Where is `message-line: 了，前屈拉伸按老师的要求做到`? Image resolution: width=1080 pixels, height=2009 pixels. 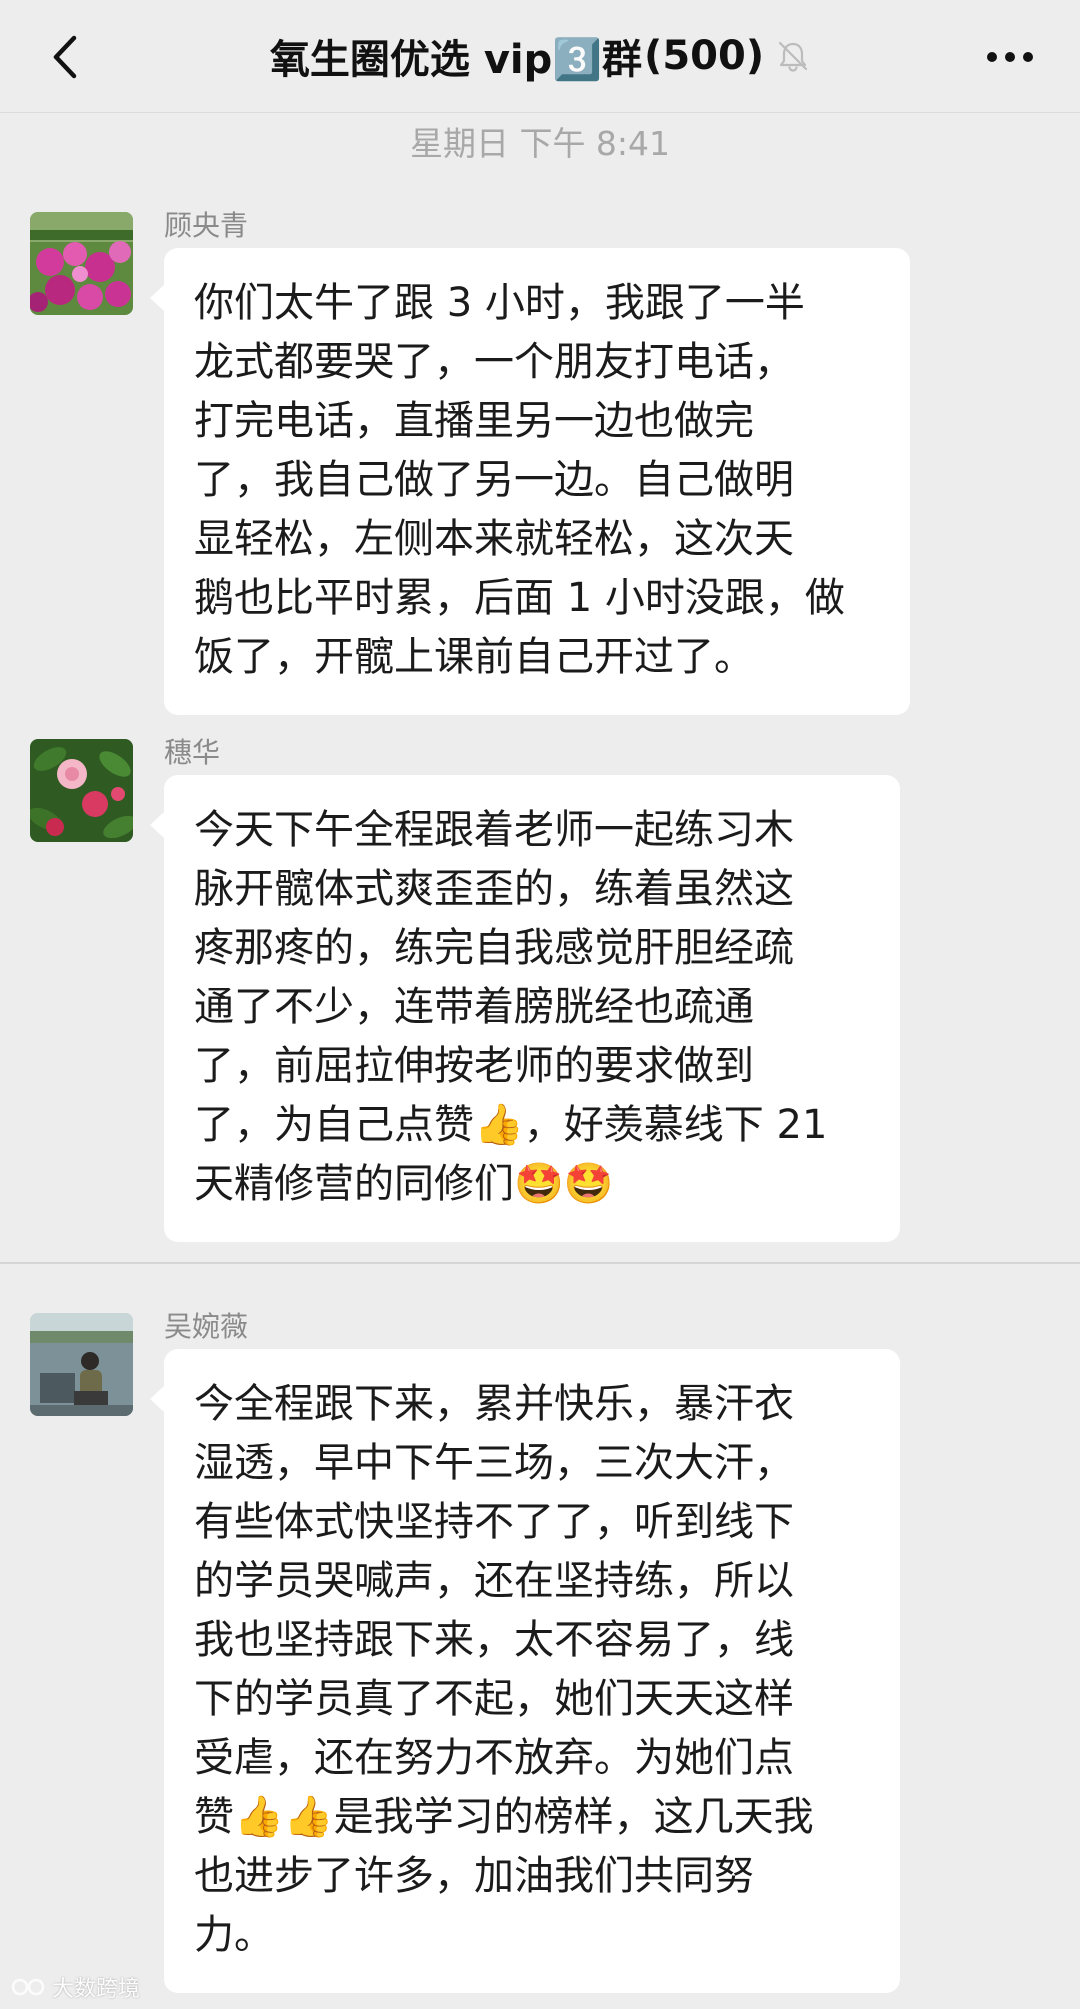 message-line: 了，前屈拉伸按老师的要求做到 is located at coordinates (474, 1066).